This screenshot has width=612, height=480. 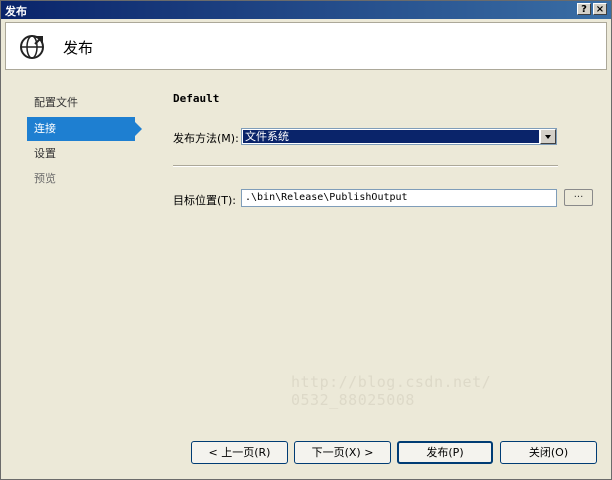 I want to click on watermark: http://blog.csdn.net/ 0532_88025008, so click(x=391, y=391).